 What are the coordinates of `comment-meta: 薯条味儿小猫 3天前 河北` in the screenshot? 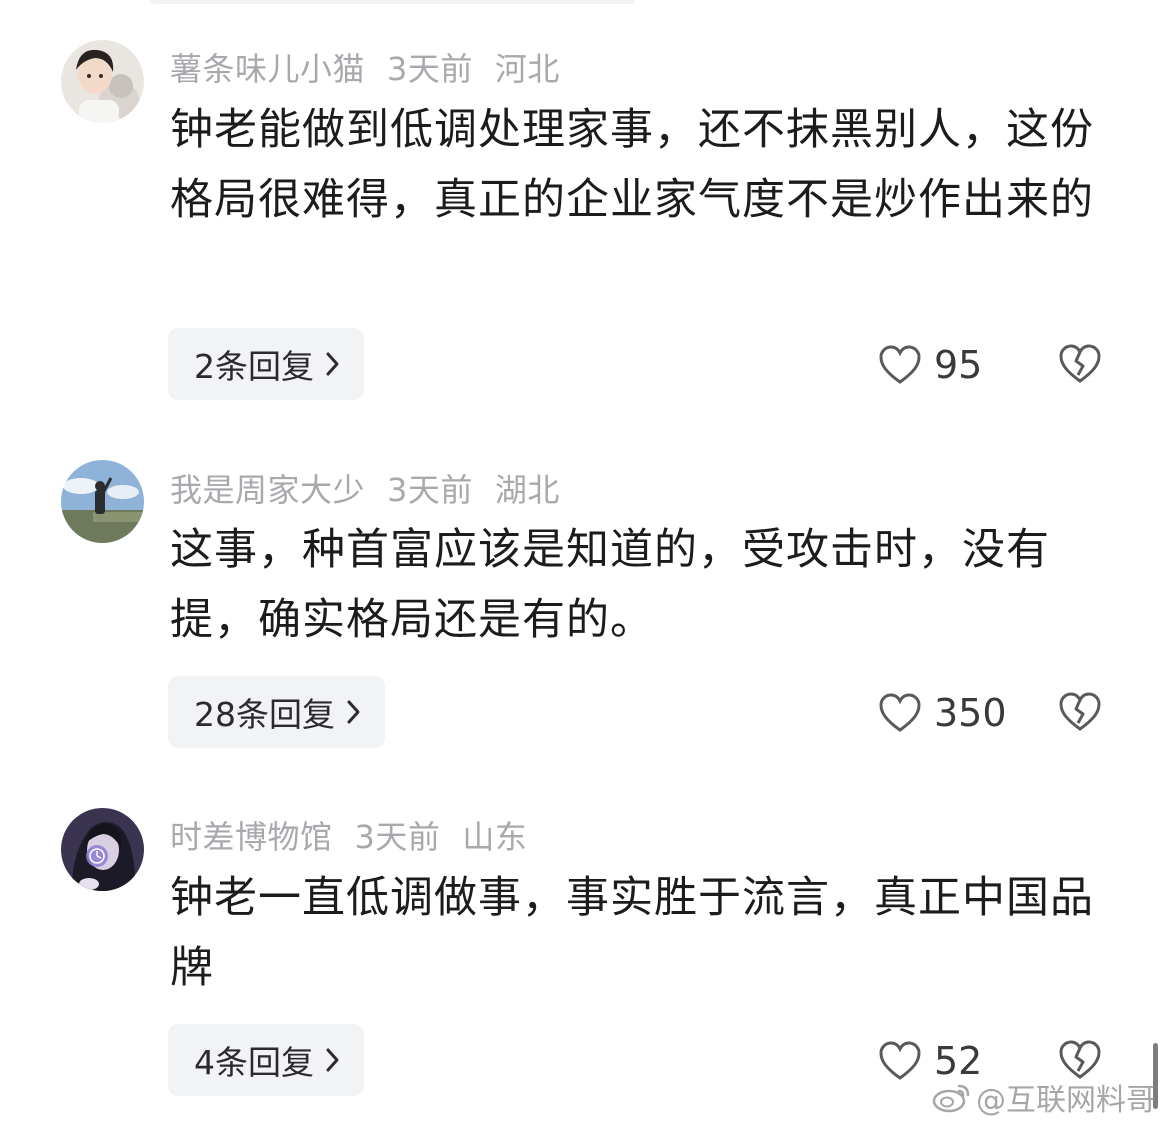 It's located at (376, 67).